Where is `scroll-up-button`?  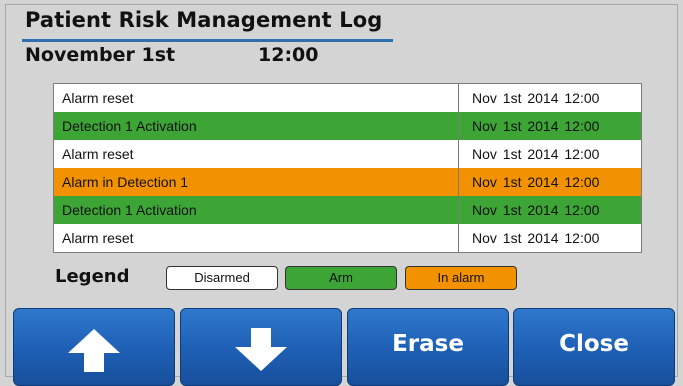
scroll-up-button is located at coordinates (94, 347).